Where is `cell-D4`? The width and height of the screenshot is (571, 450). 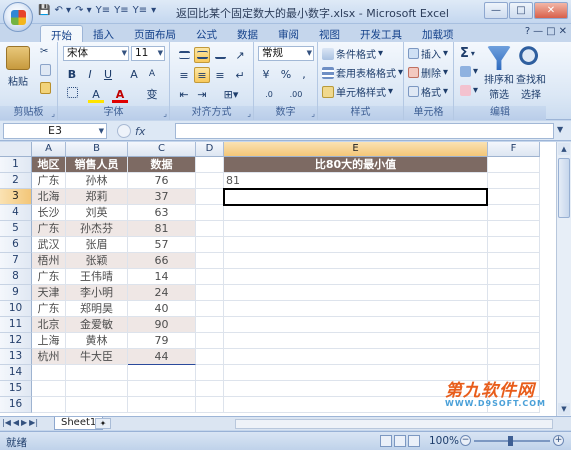
cell-D4 is located at coordinates (210, 213).